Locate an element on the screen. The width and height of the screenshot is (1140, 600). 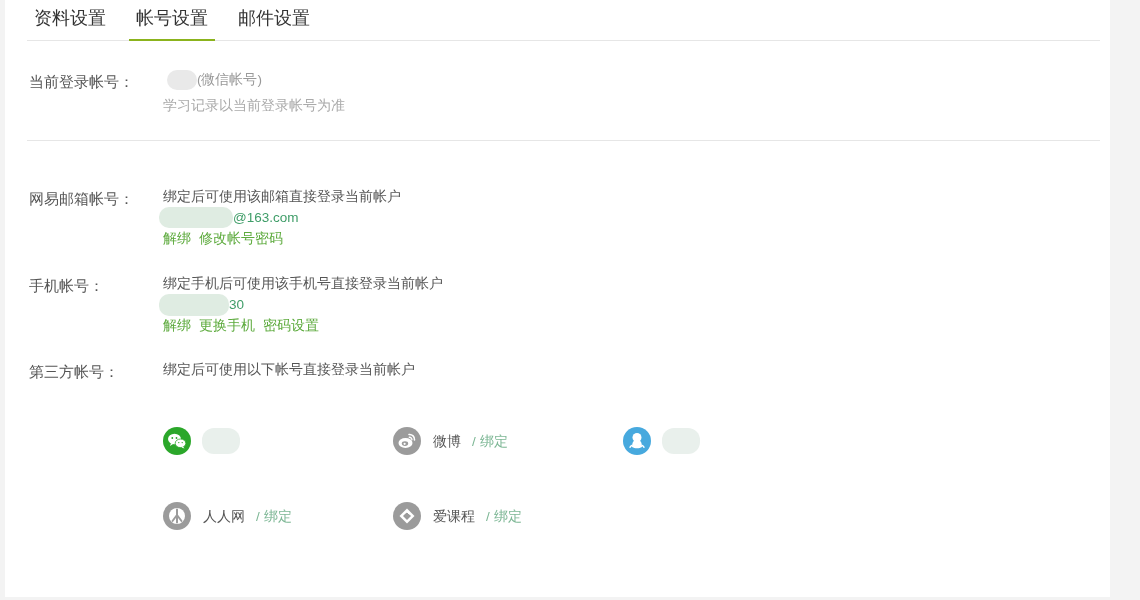
field-label: 当前登录帐号： is located at coordinates (81, 82).